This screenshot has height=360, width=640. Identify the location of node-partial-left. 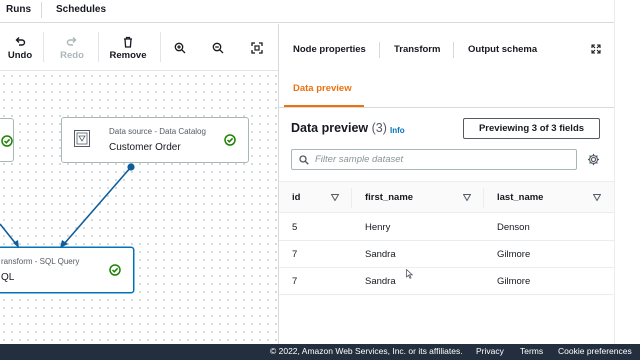
(7, 140).